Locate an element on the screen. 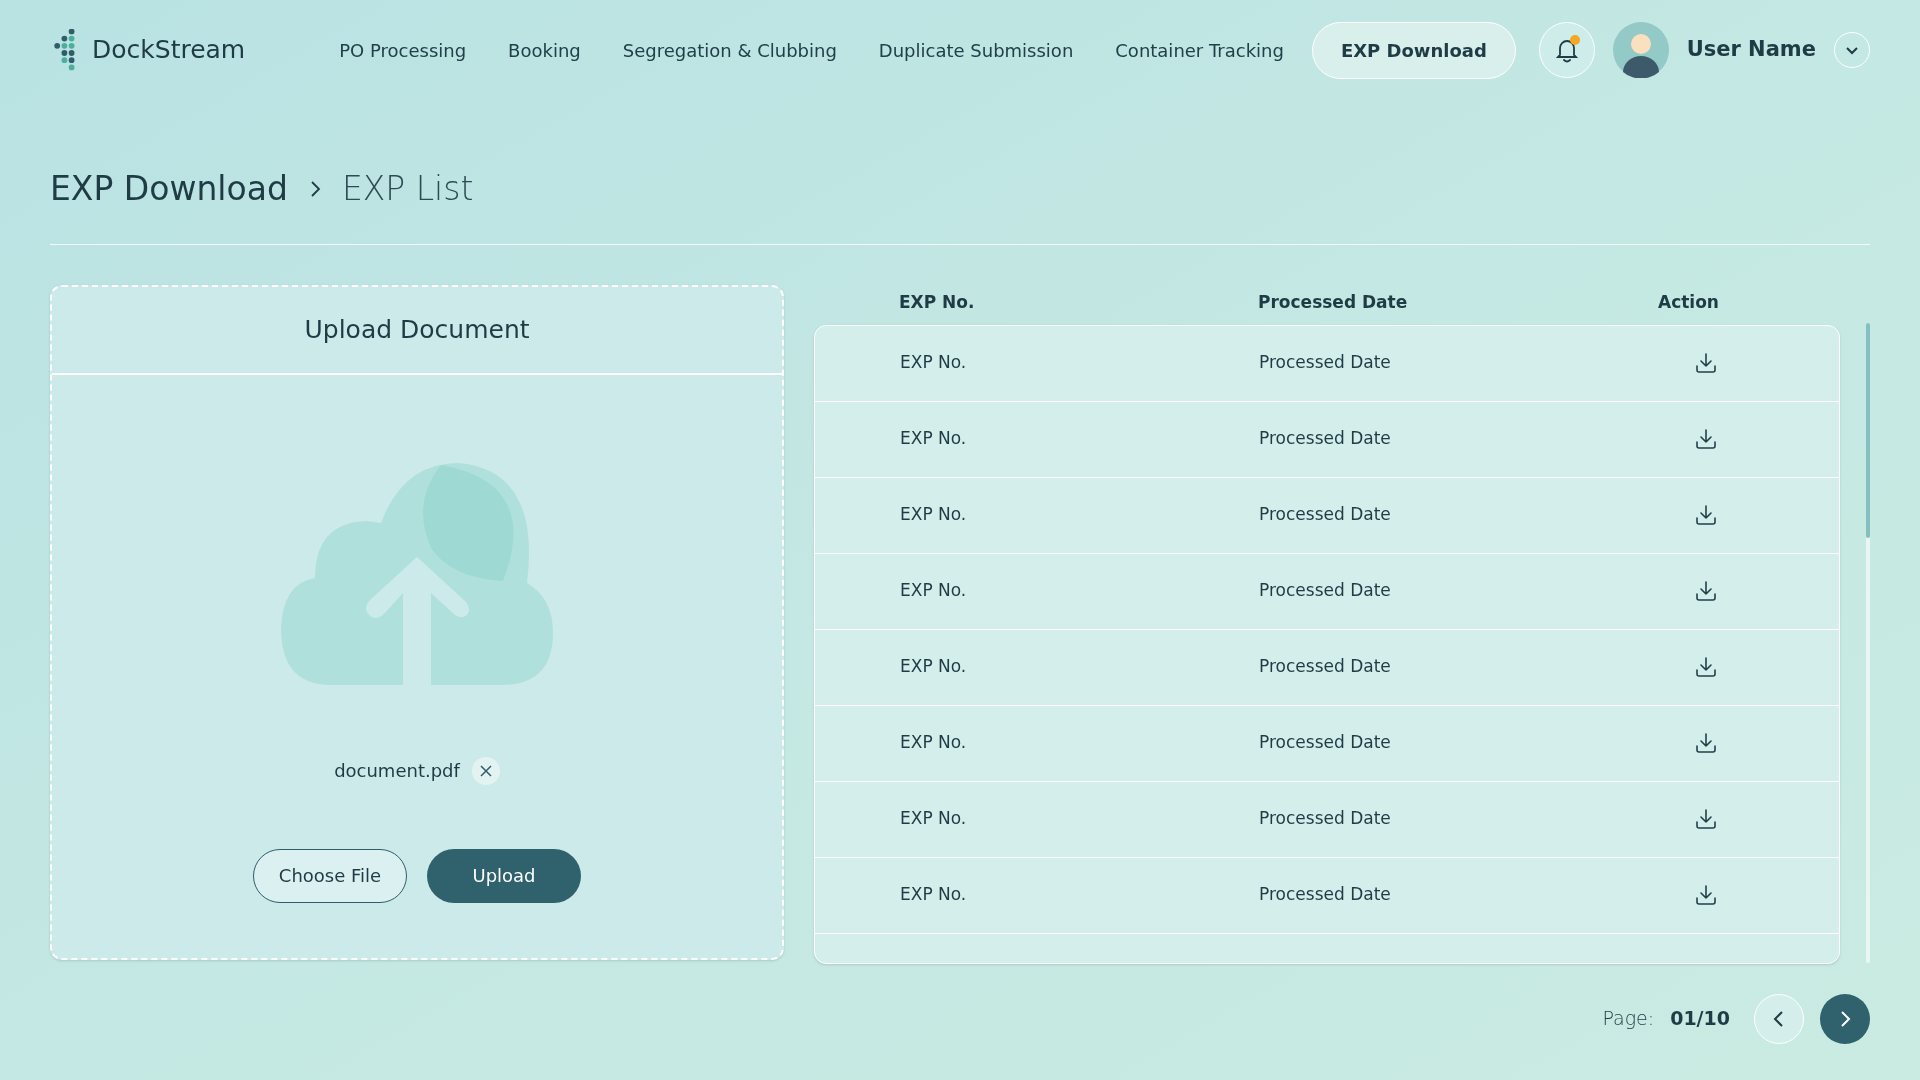  nav-tab: Container Tracking is located at coordinates (1199, 50).